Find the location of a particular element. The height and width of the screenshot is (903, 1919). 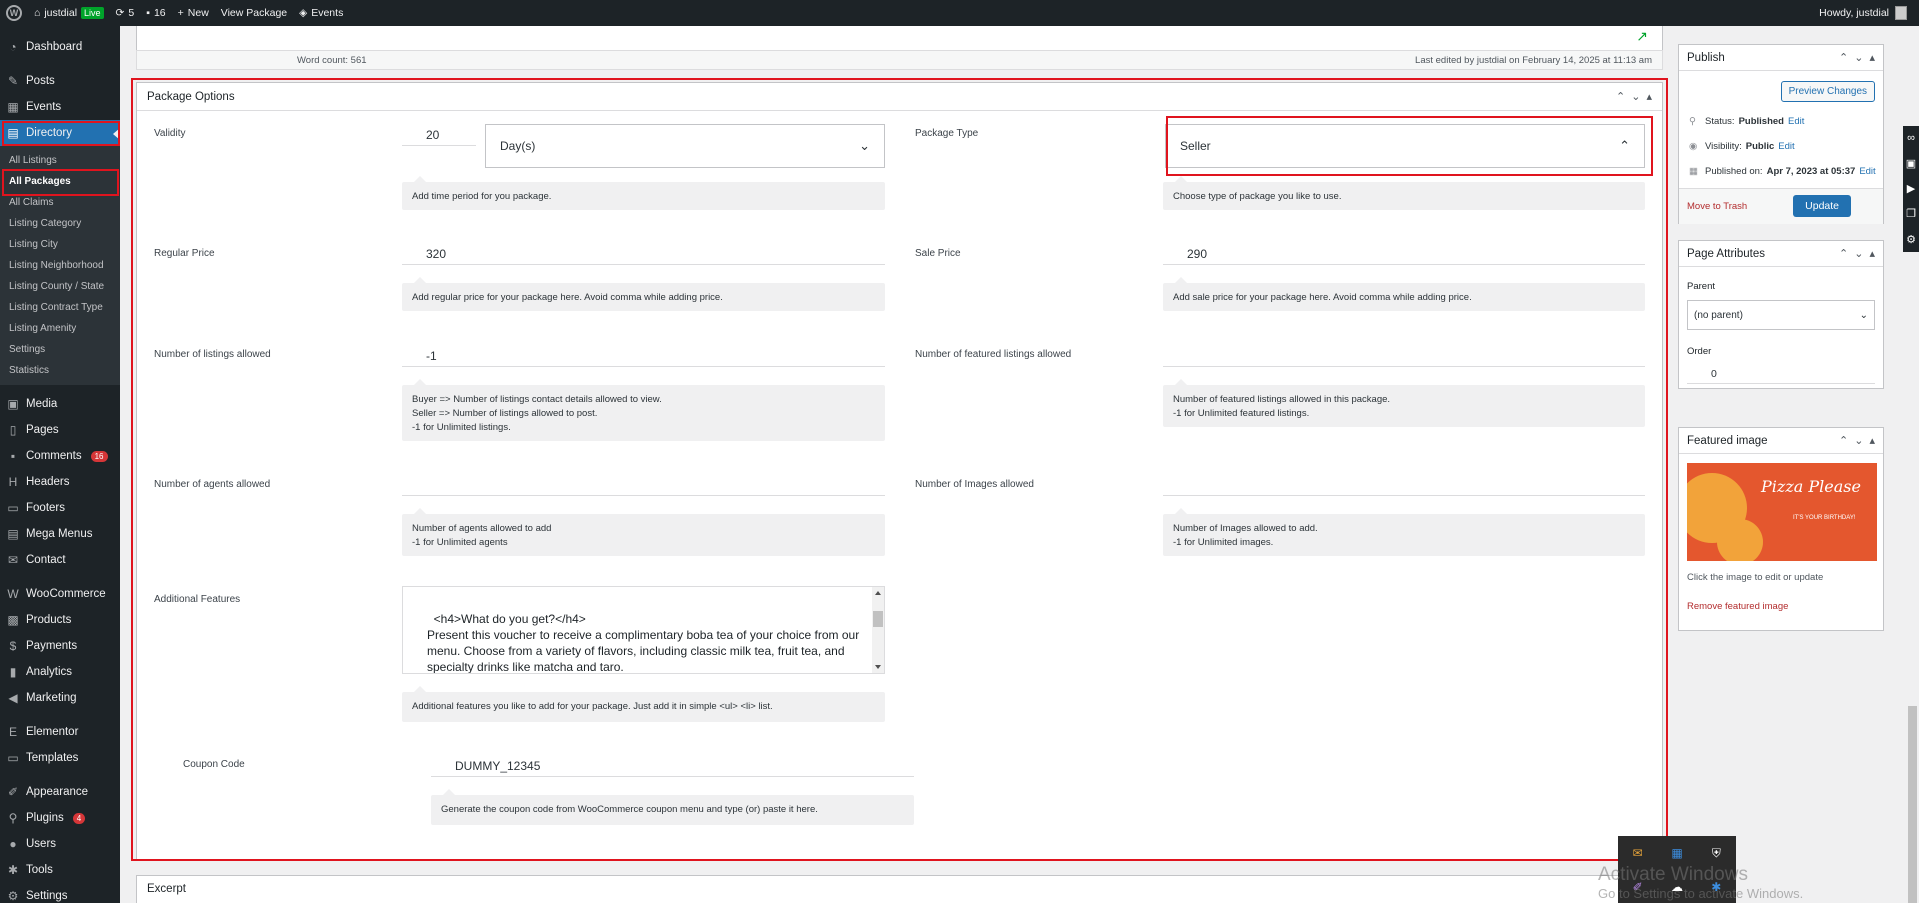

menu-analytics: ▮ Analytics is located at coordinates (60, 672).